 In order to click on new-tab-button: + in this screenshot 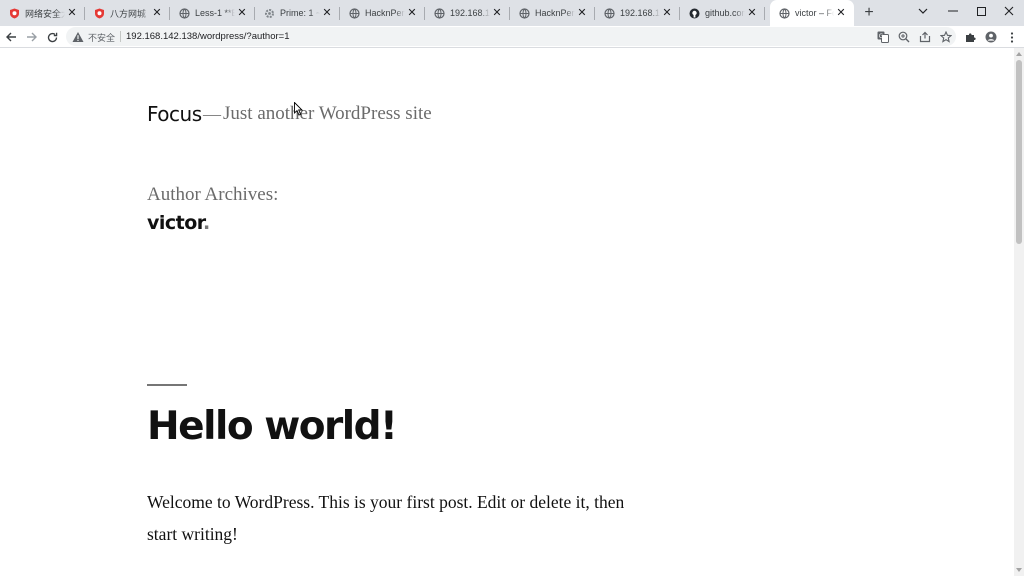, I will do `click(869, 13)`.